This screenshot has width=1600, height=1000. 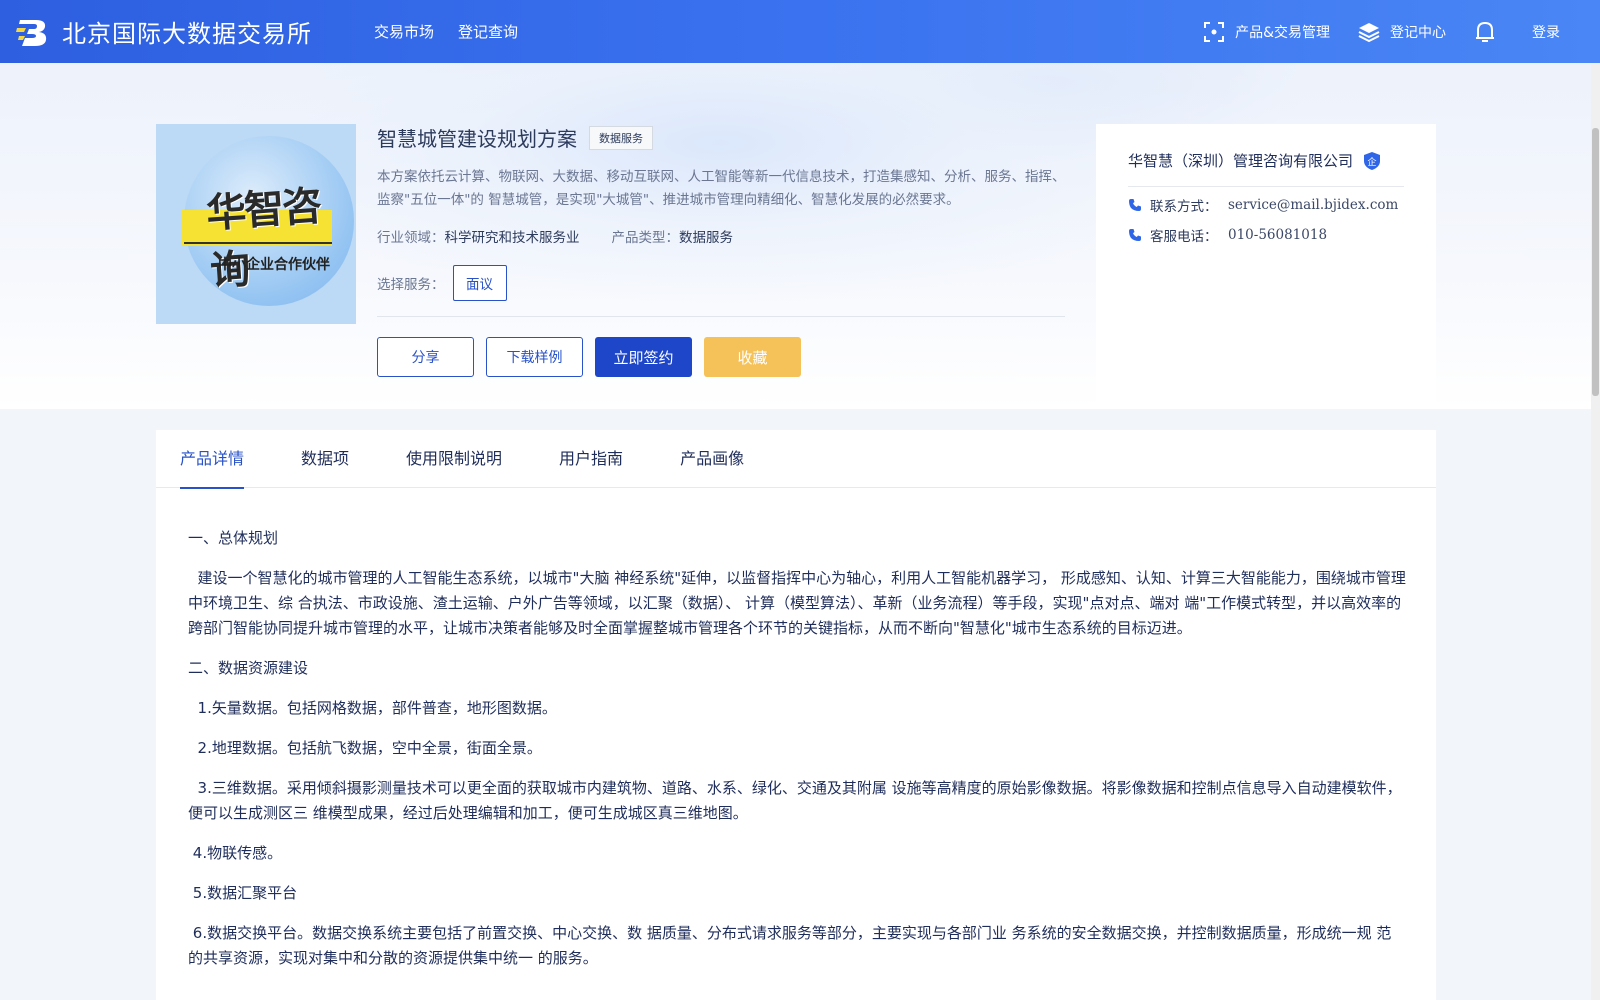 What do you see at coordinates (1313, 205) in the screenshot?
I see `contact-email: service@mail.bjidex.com` at bounding box center [1313, 205].